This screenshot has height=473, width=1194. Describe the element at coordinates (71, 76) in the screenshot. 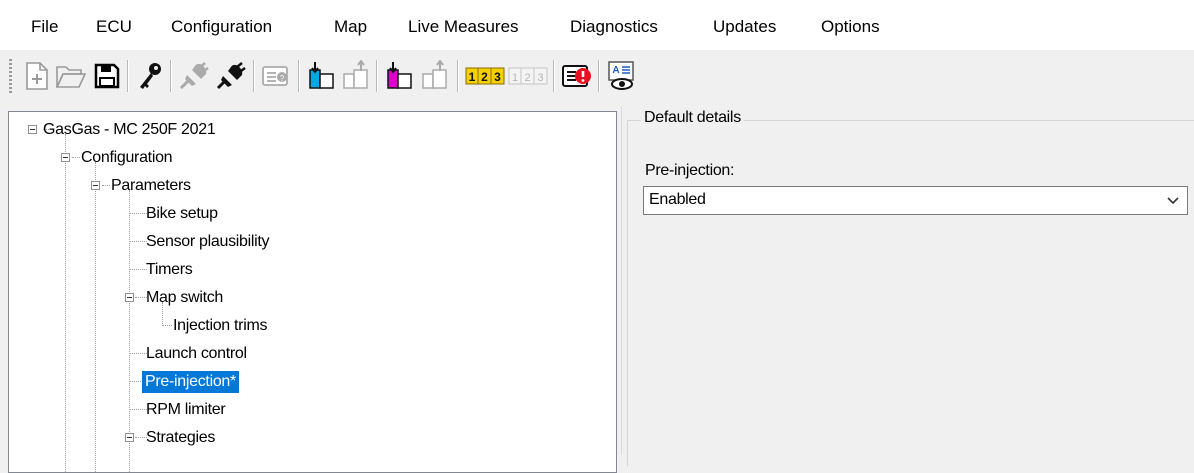

I see `open-folder-icon` at that location.